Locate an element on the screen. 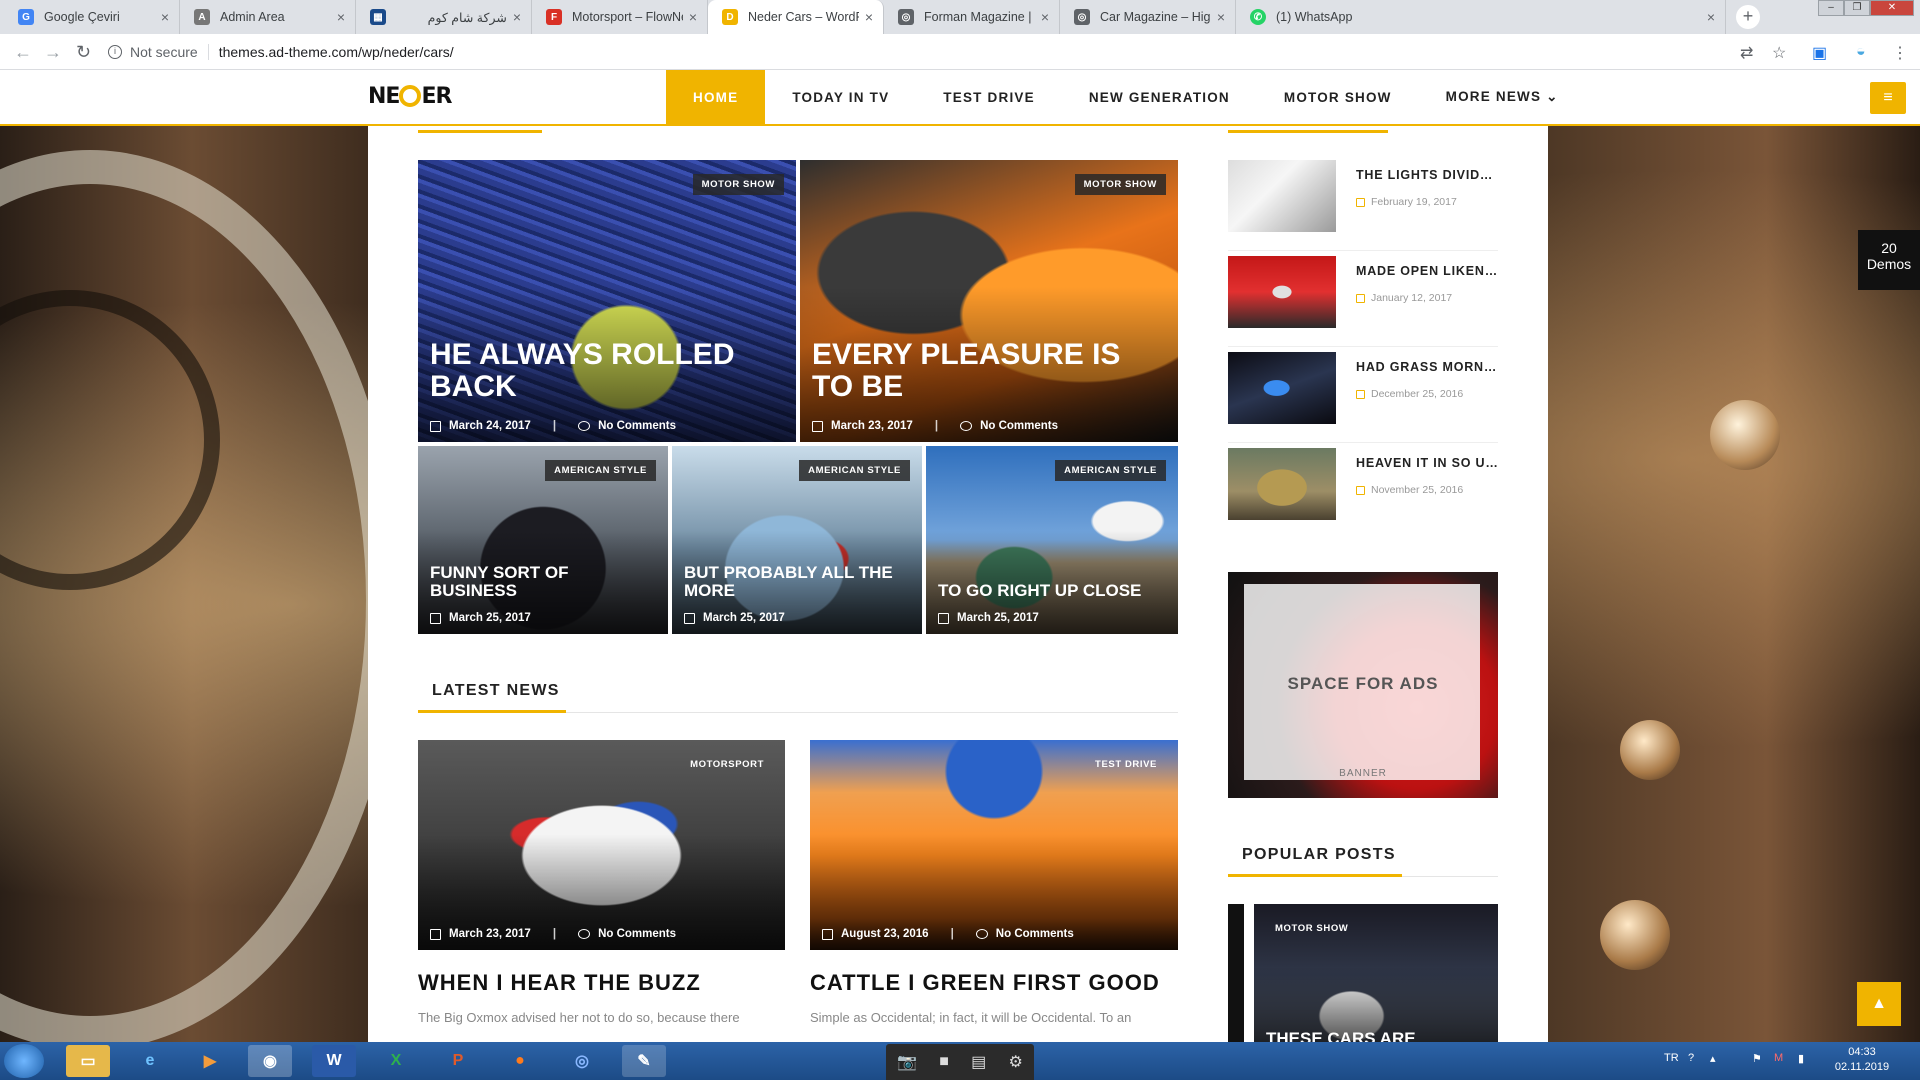  featured-title: BUT PROBABLY ALL THE MORE is located at coordinates (797, 582).